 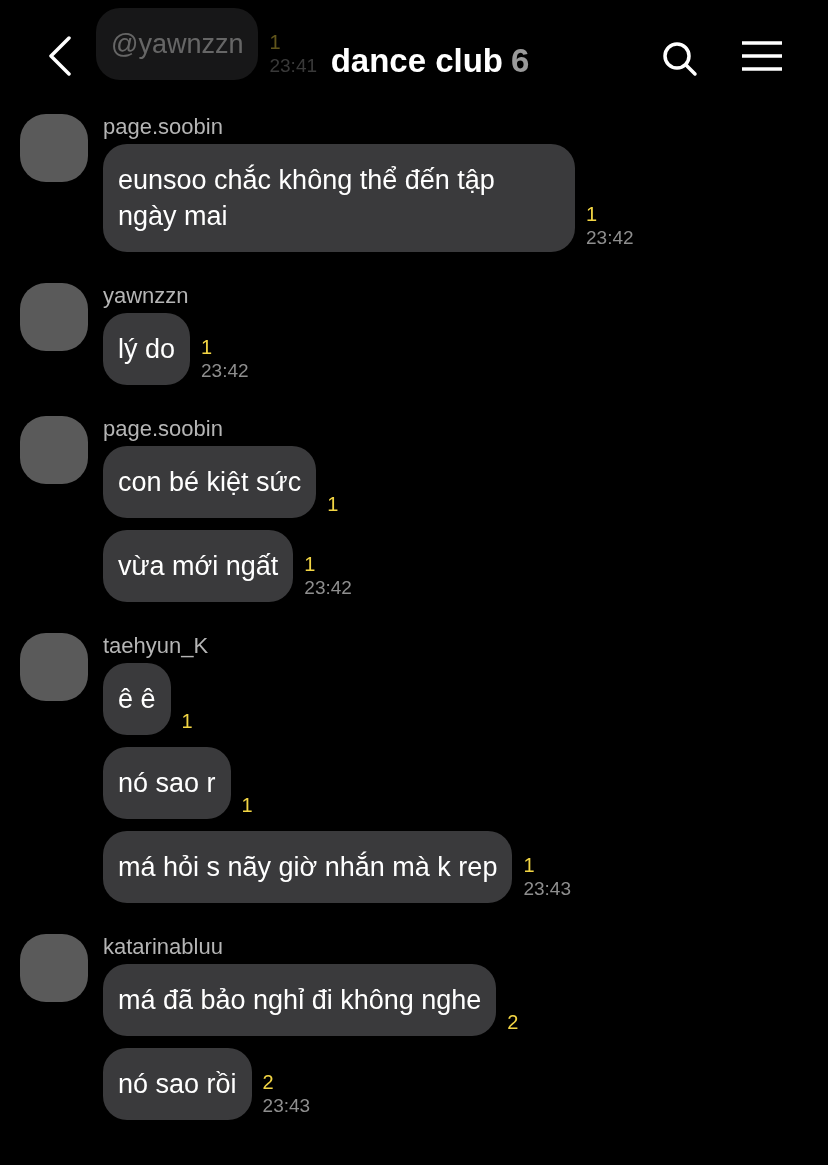 What do you see at coordinates (177, 1084) in the screenshot?
I see `message-bubble: nó sao rồi` at bounding box center [177, 1084].